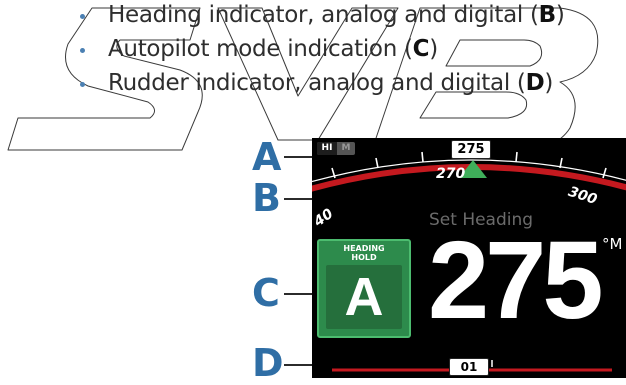 The width and height of the screenshot is (626, 385). What do you see at coordinates (469, 367) in the screenshot?
I see `rudder-readout: 01` at bounding box center [469, 367].